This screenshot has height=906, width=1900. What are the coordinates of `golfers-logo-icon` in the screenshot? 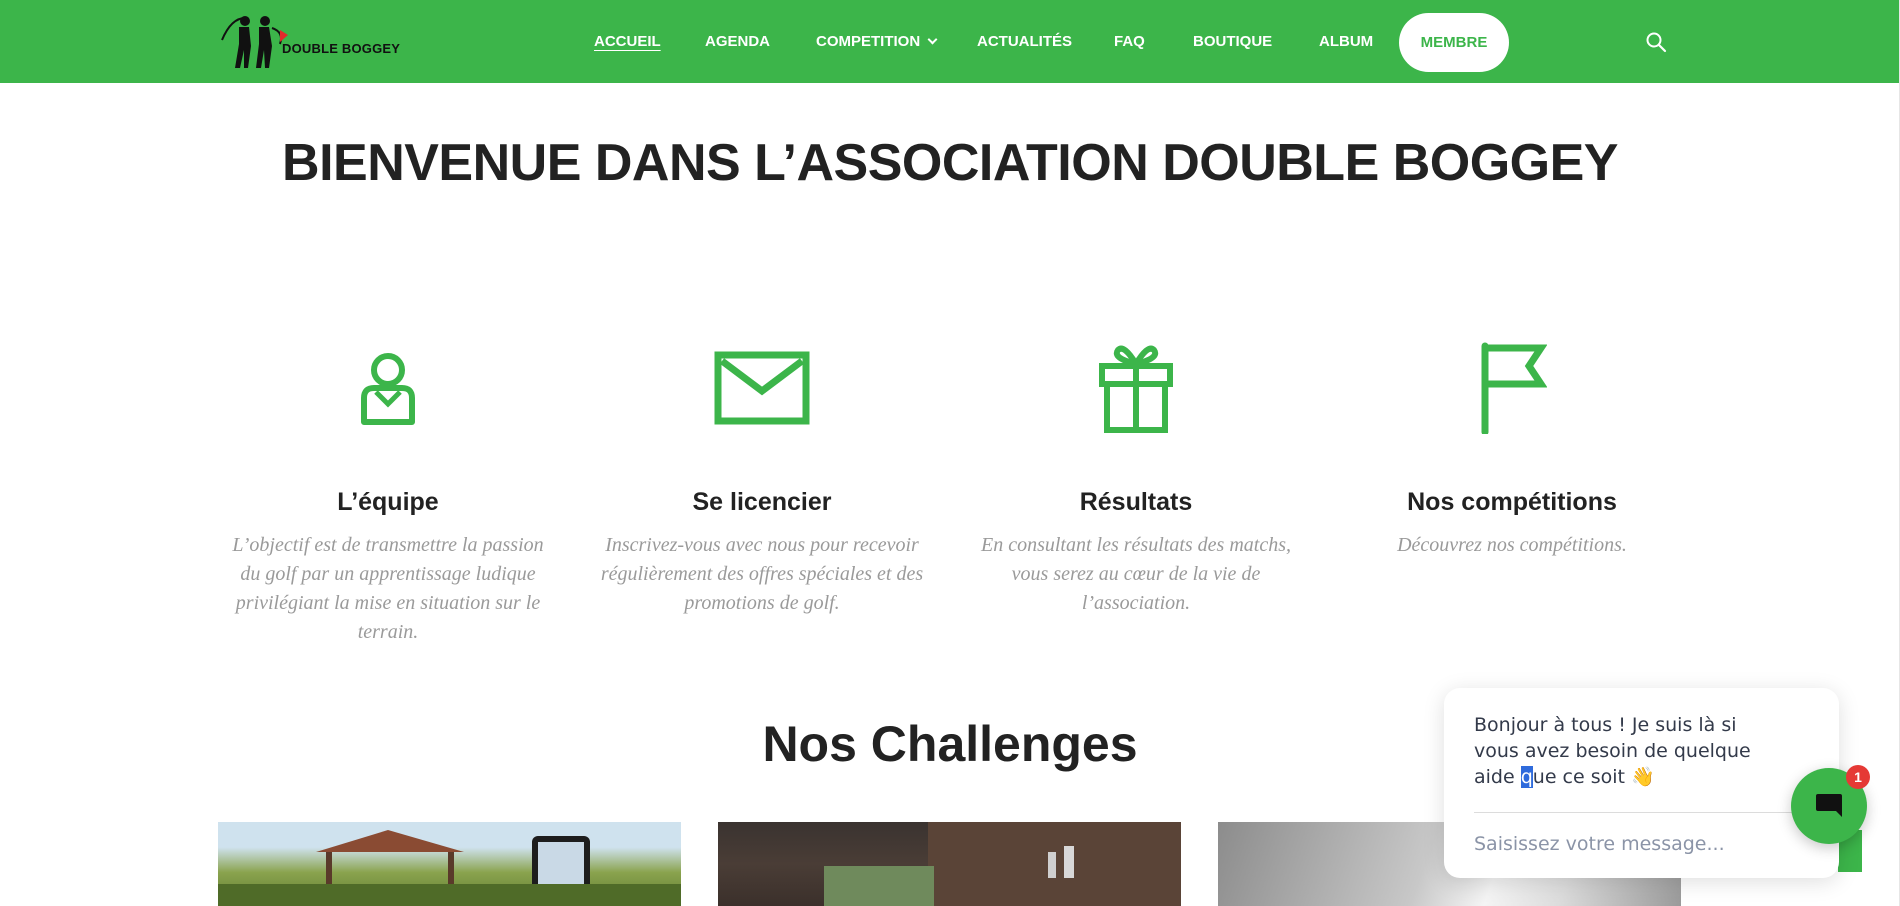 It's located at (254, 42).